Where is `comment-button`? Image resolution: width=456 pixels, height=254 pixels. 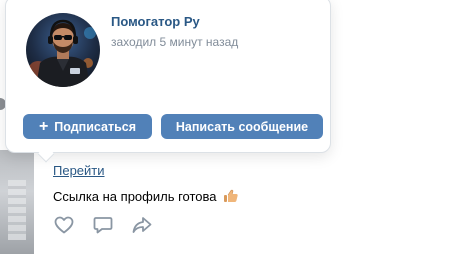
comment-button is located at coordinates (103, 225).